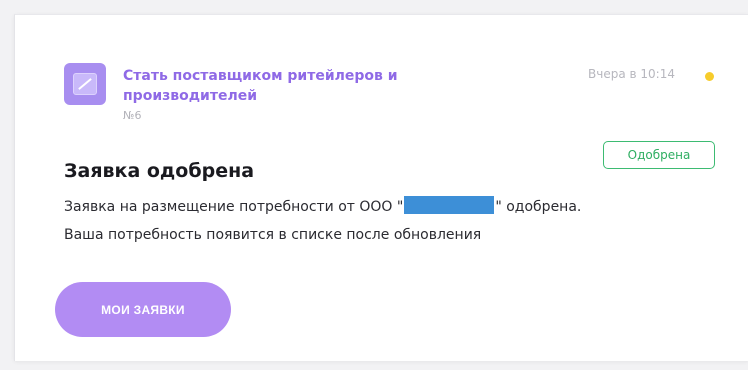  What do you see at coordinates (143, 309) in the screenshot?
I see `my-requests-button: МОИ ЗАЯВКИ` at bounding box center [143, 309].